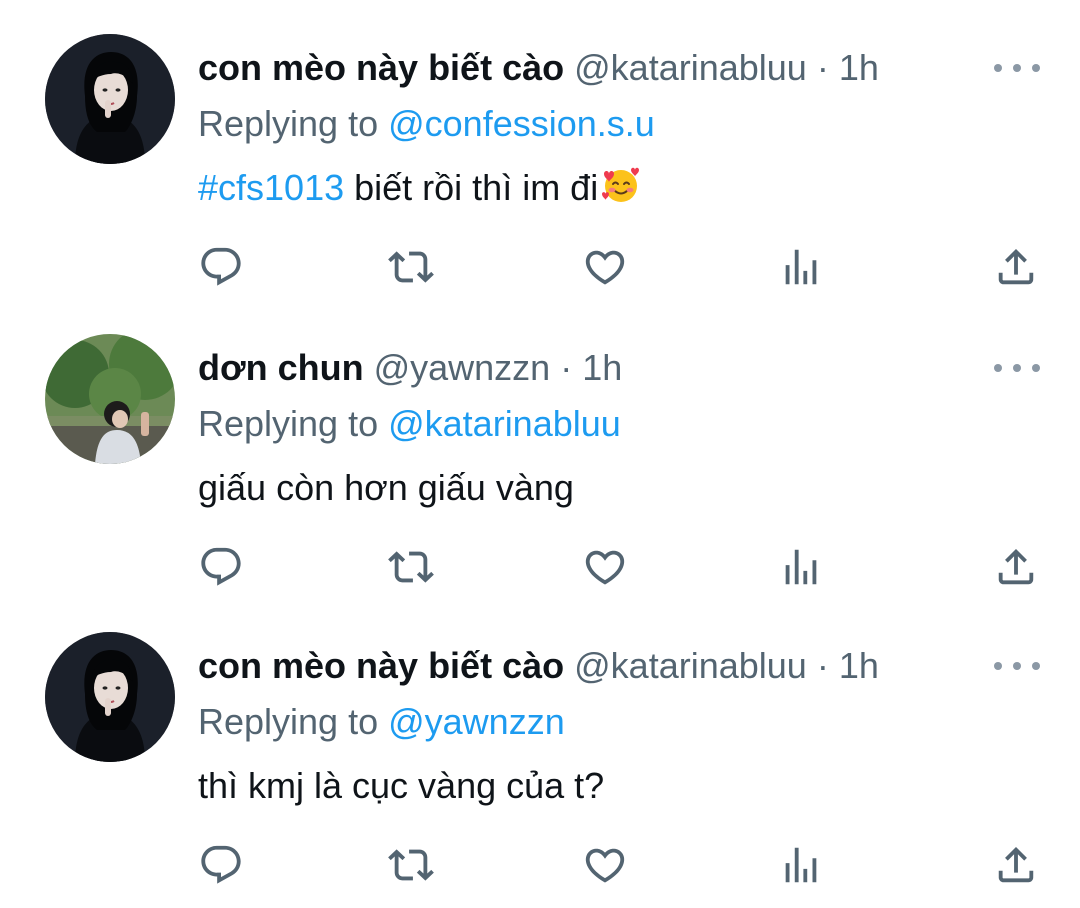  Describe the element at coordinates (476, 721) in the screenshot. I see `replying-to-mention: @yawnzzn` at that location.